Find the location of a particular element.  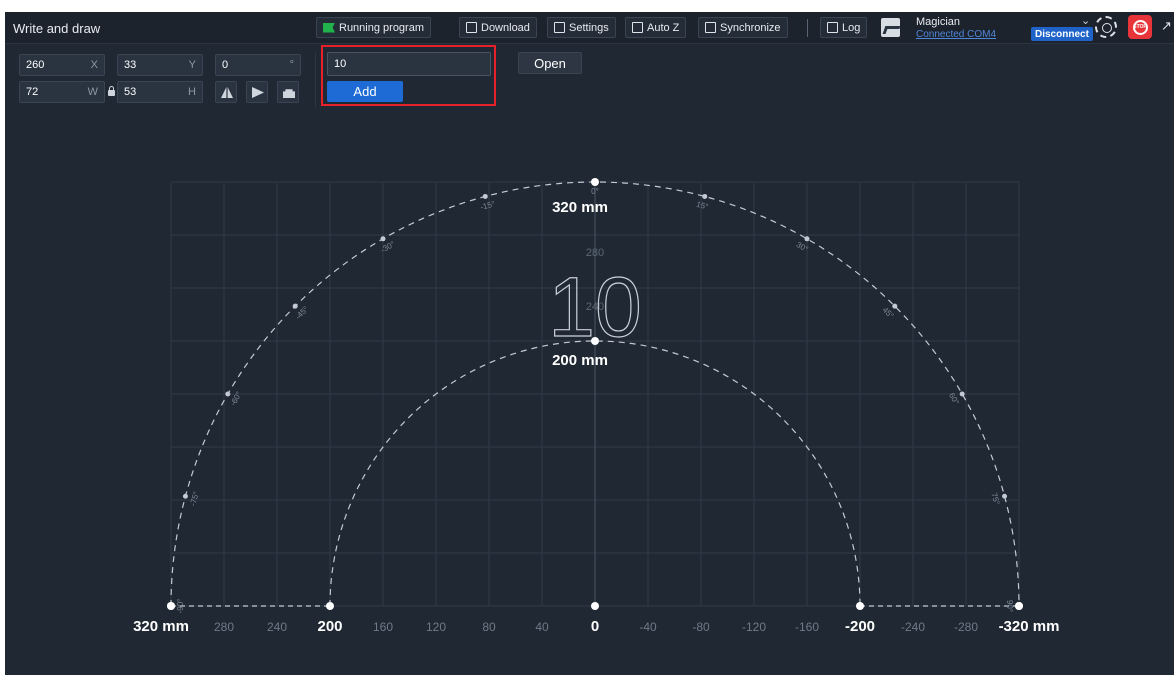

angle-label: -60° is located at coordinates (235, 398).